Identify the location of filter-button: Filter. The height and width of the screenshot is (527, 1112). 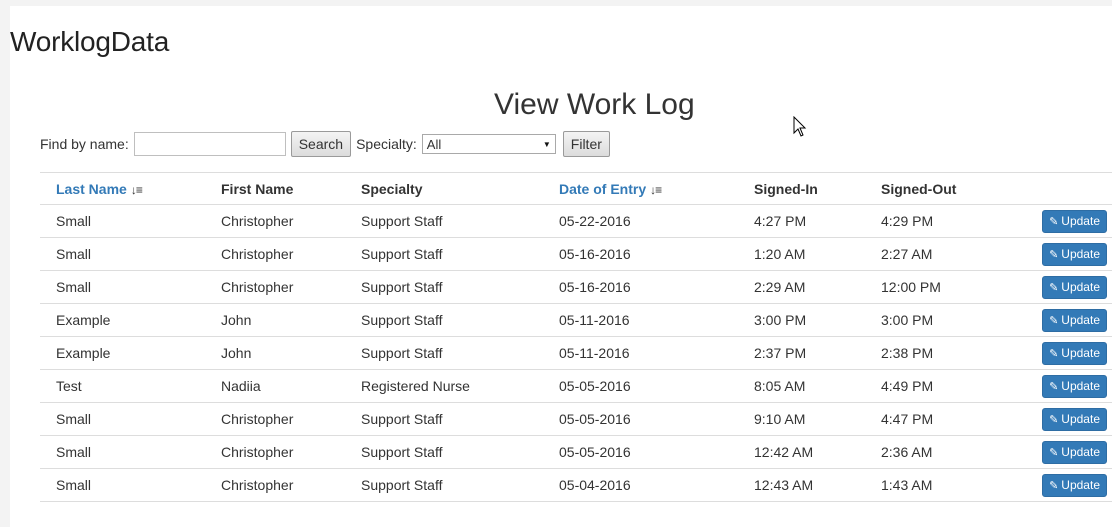
(586, 144).